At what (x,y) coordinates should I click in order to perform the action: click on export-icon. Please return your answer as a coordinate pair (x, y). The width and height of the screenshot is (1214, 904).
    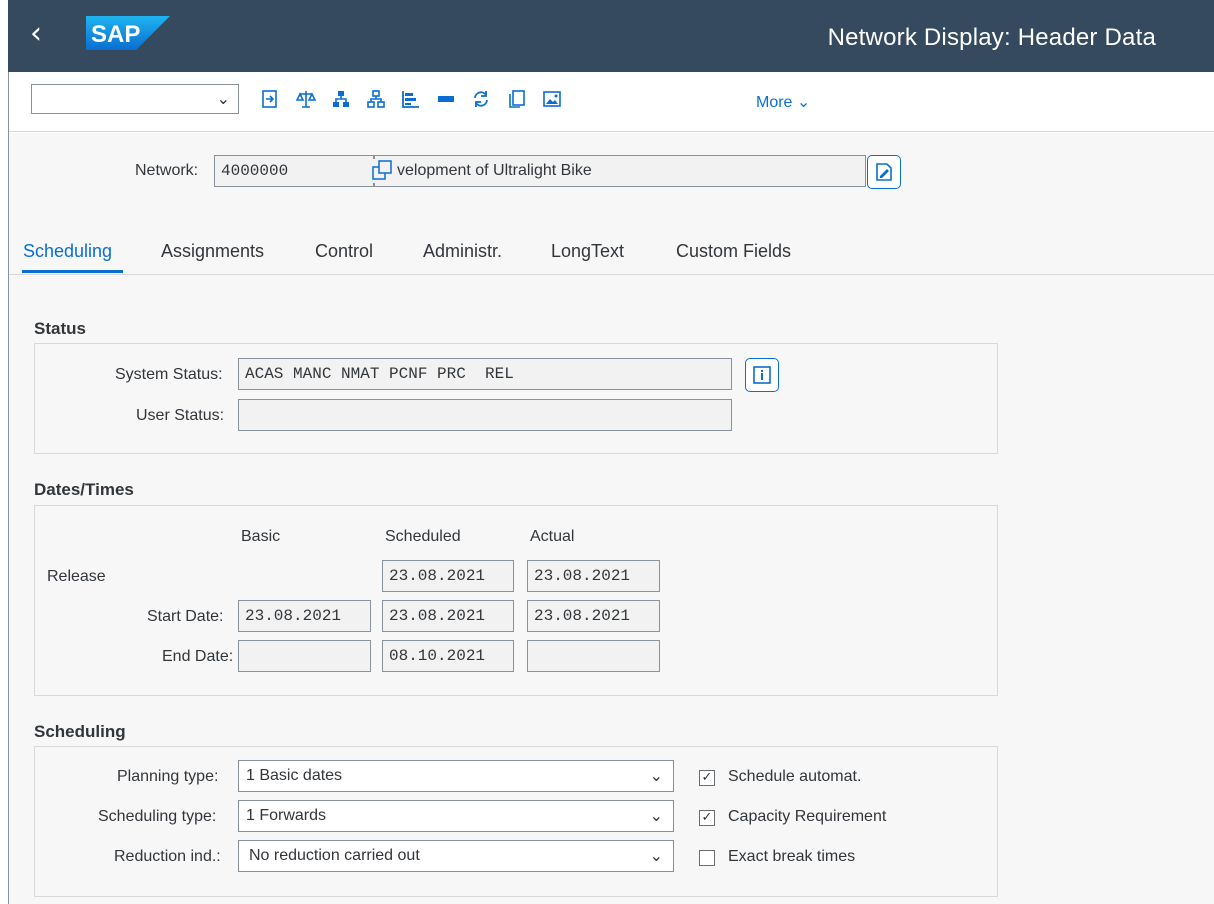
    Looking at the image, I should click on (270, 99).